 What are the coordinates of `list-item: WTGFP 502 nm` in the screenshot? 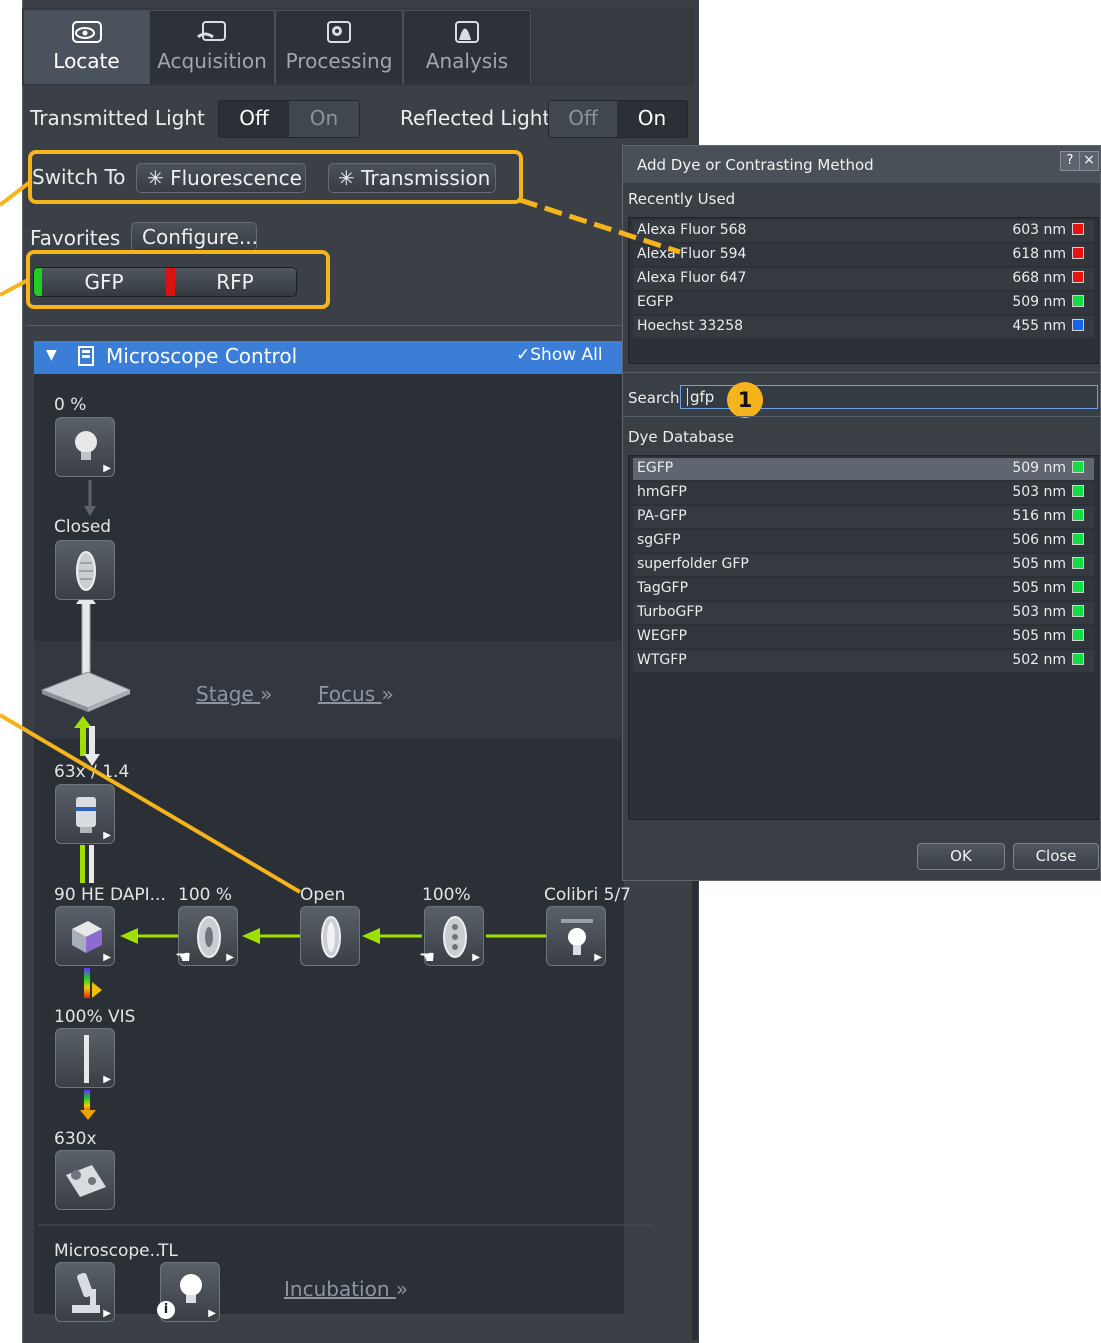 It's located at (863, 661).